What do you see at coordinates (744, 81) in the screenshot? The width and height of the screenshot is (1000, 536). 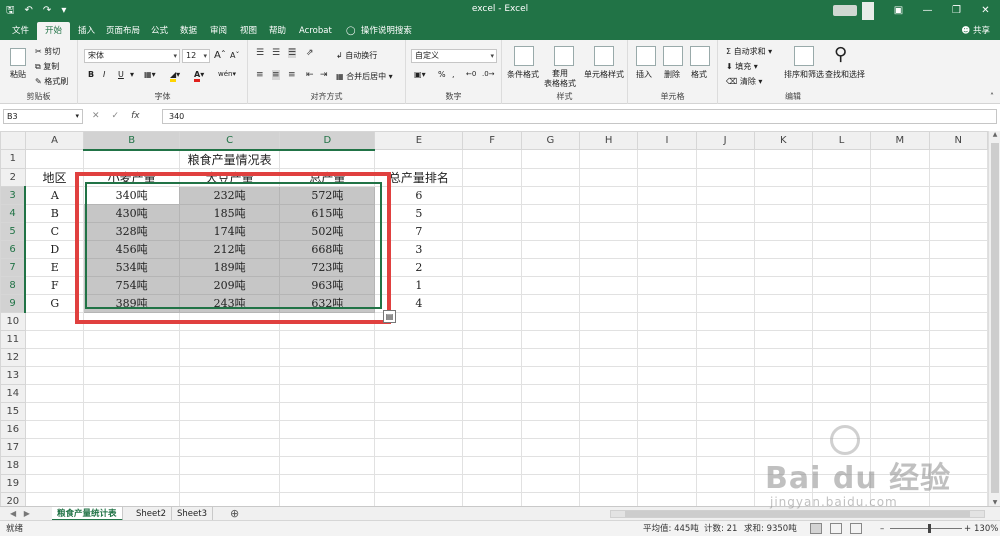 I see `clear-button: ⌫ 清除 ▾` at bounding box center [744, 81].